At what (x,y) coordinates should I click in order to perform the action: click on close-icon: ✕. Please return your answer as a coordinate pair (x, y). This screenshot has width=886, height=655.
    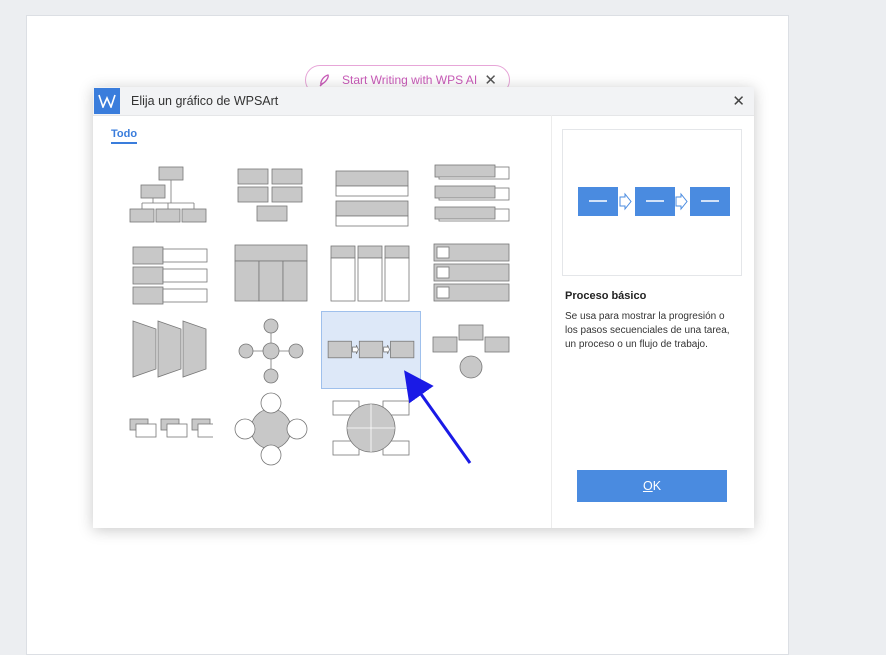
    Looking at the image, I should click on (738, 101).